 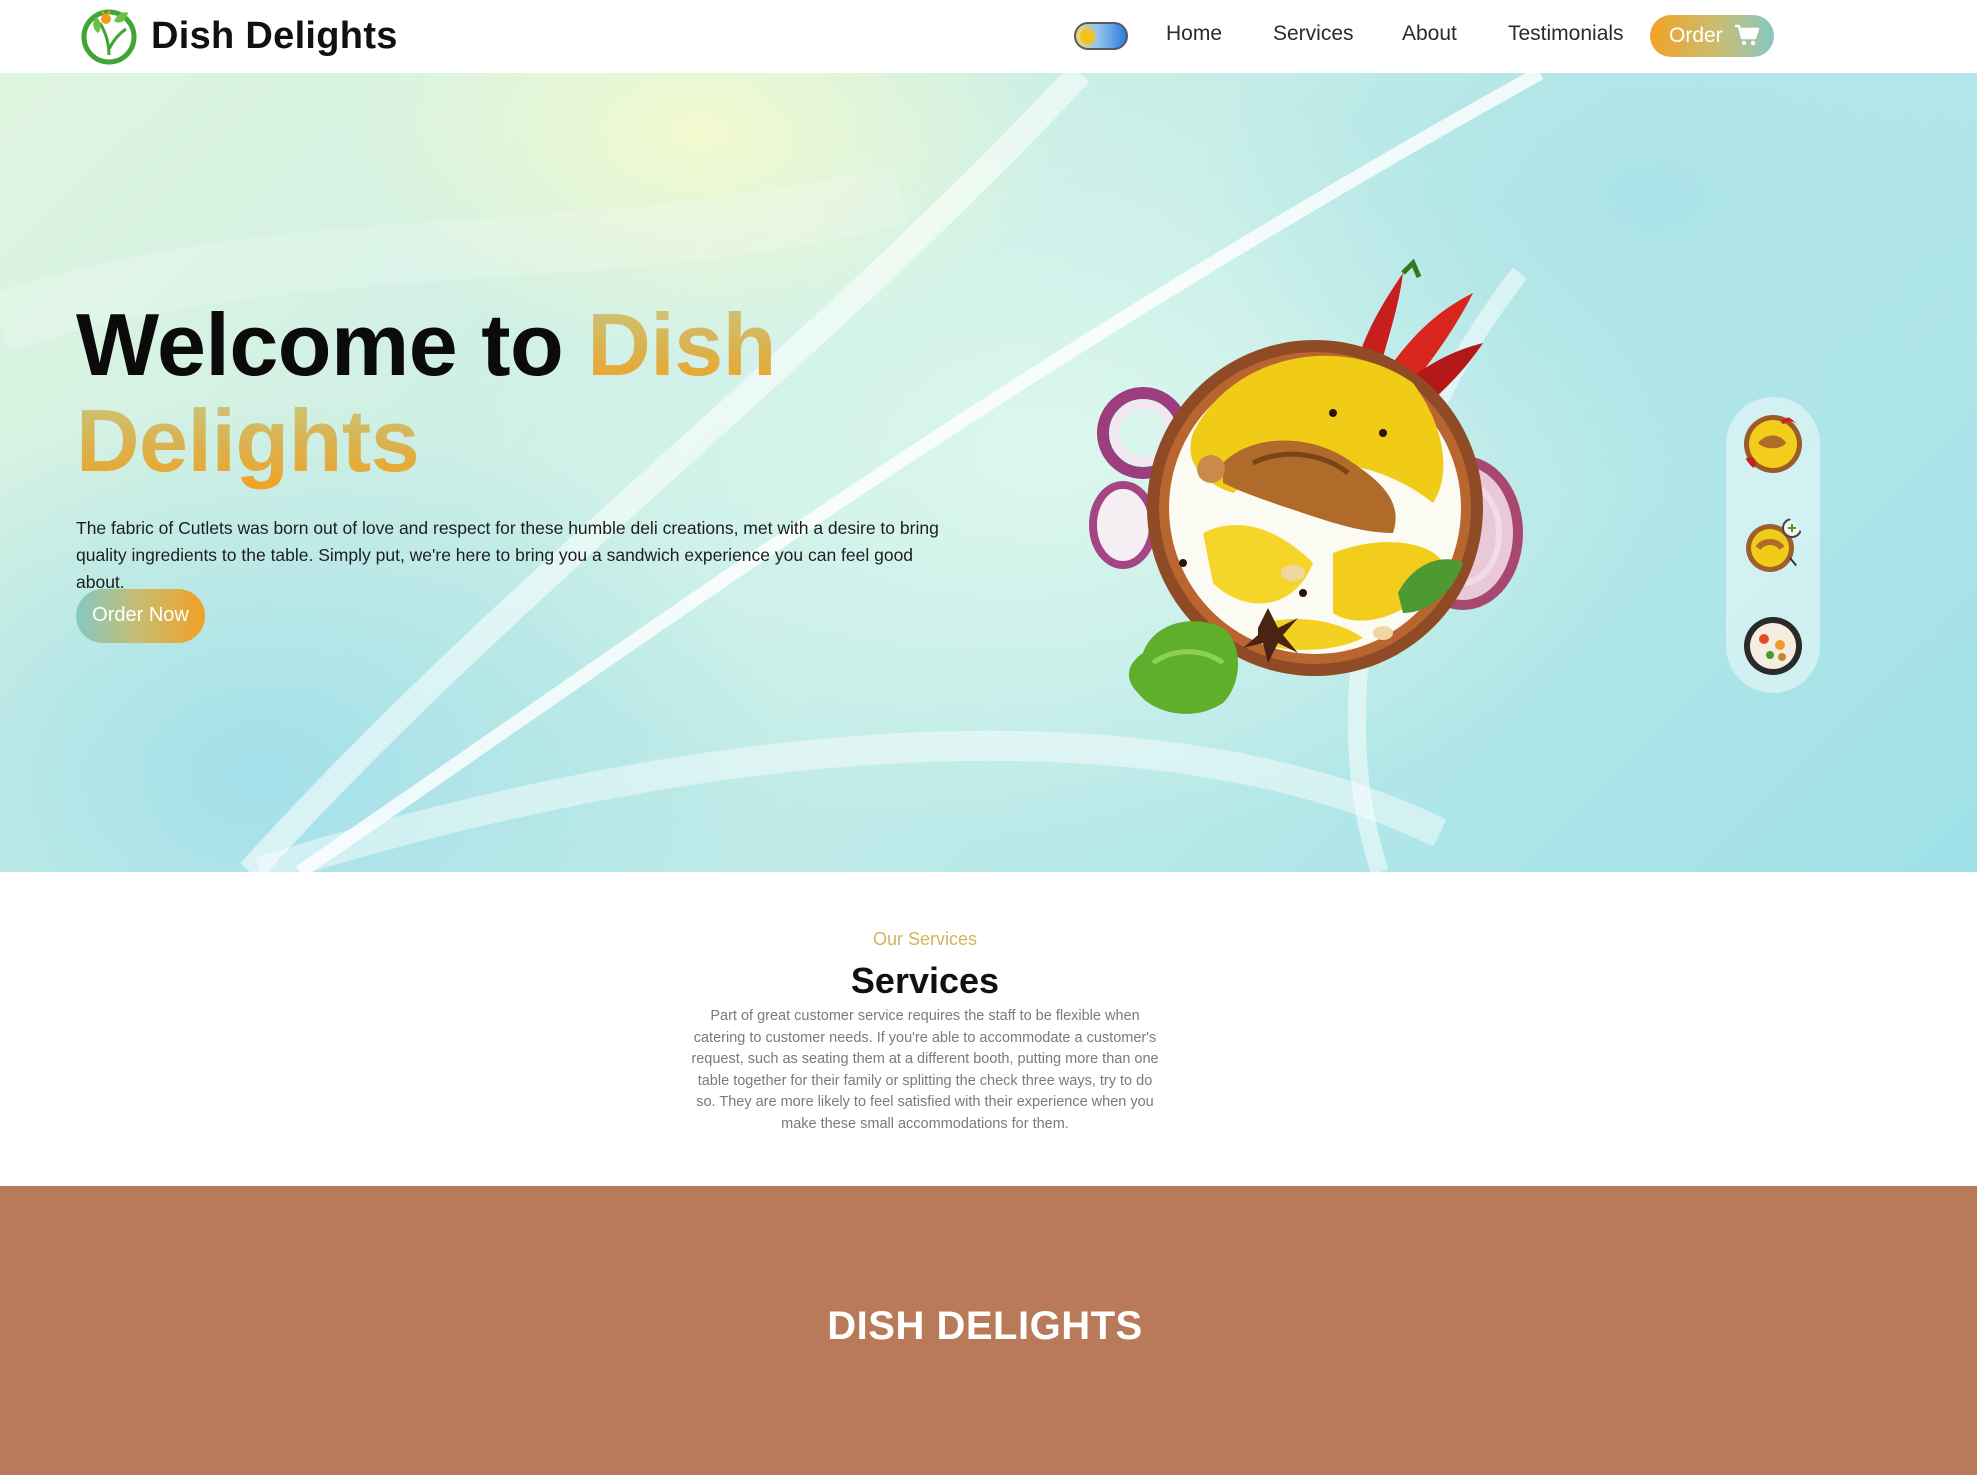 I want to click on brand-name: Dish Delights, so click(x=274, y=36).